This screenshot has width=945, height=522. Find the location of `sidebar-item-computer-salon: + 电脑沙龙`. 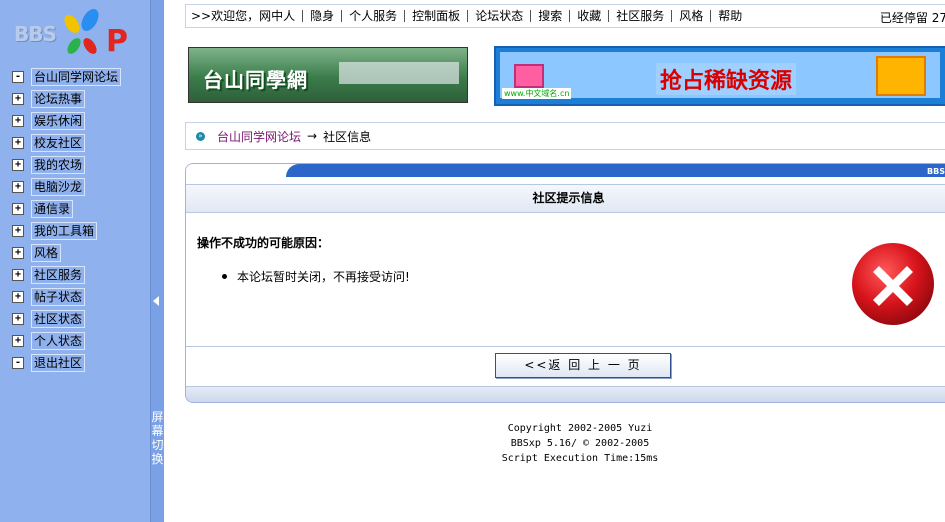

sidebar-item-computer-salon: + 电脑沙龙 is located at coordinates (49, 187).